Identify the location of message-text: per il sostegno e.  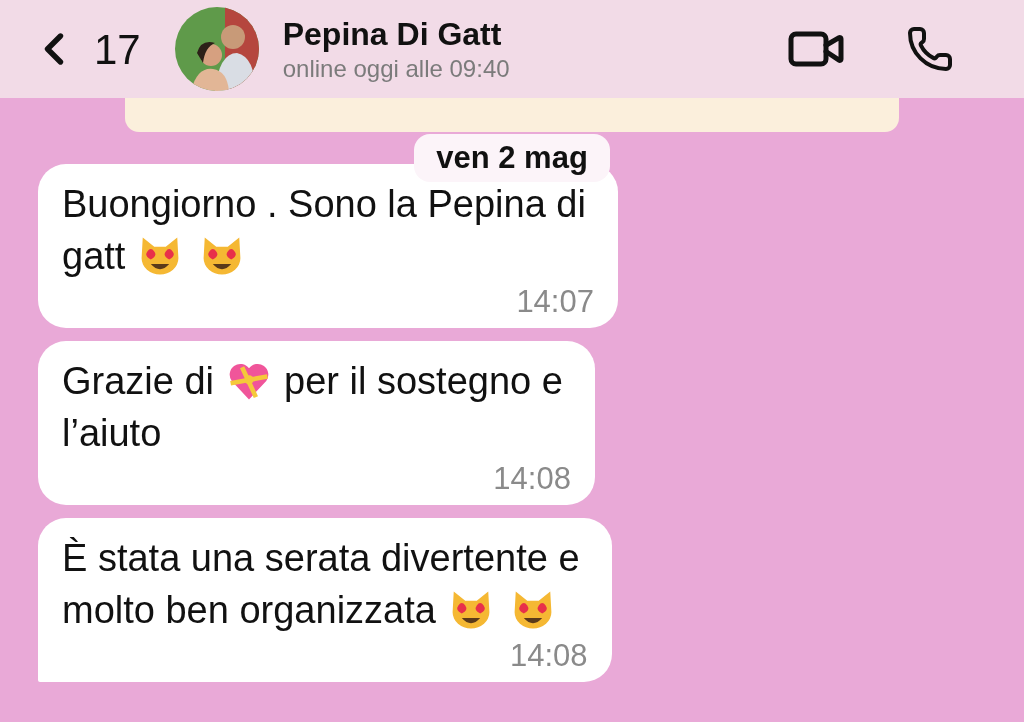
(423, 381).